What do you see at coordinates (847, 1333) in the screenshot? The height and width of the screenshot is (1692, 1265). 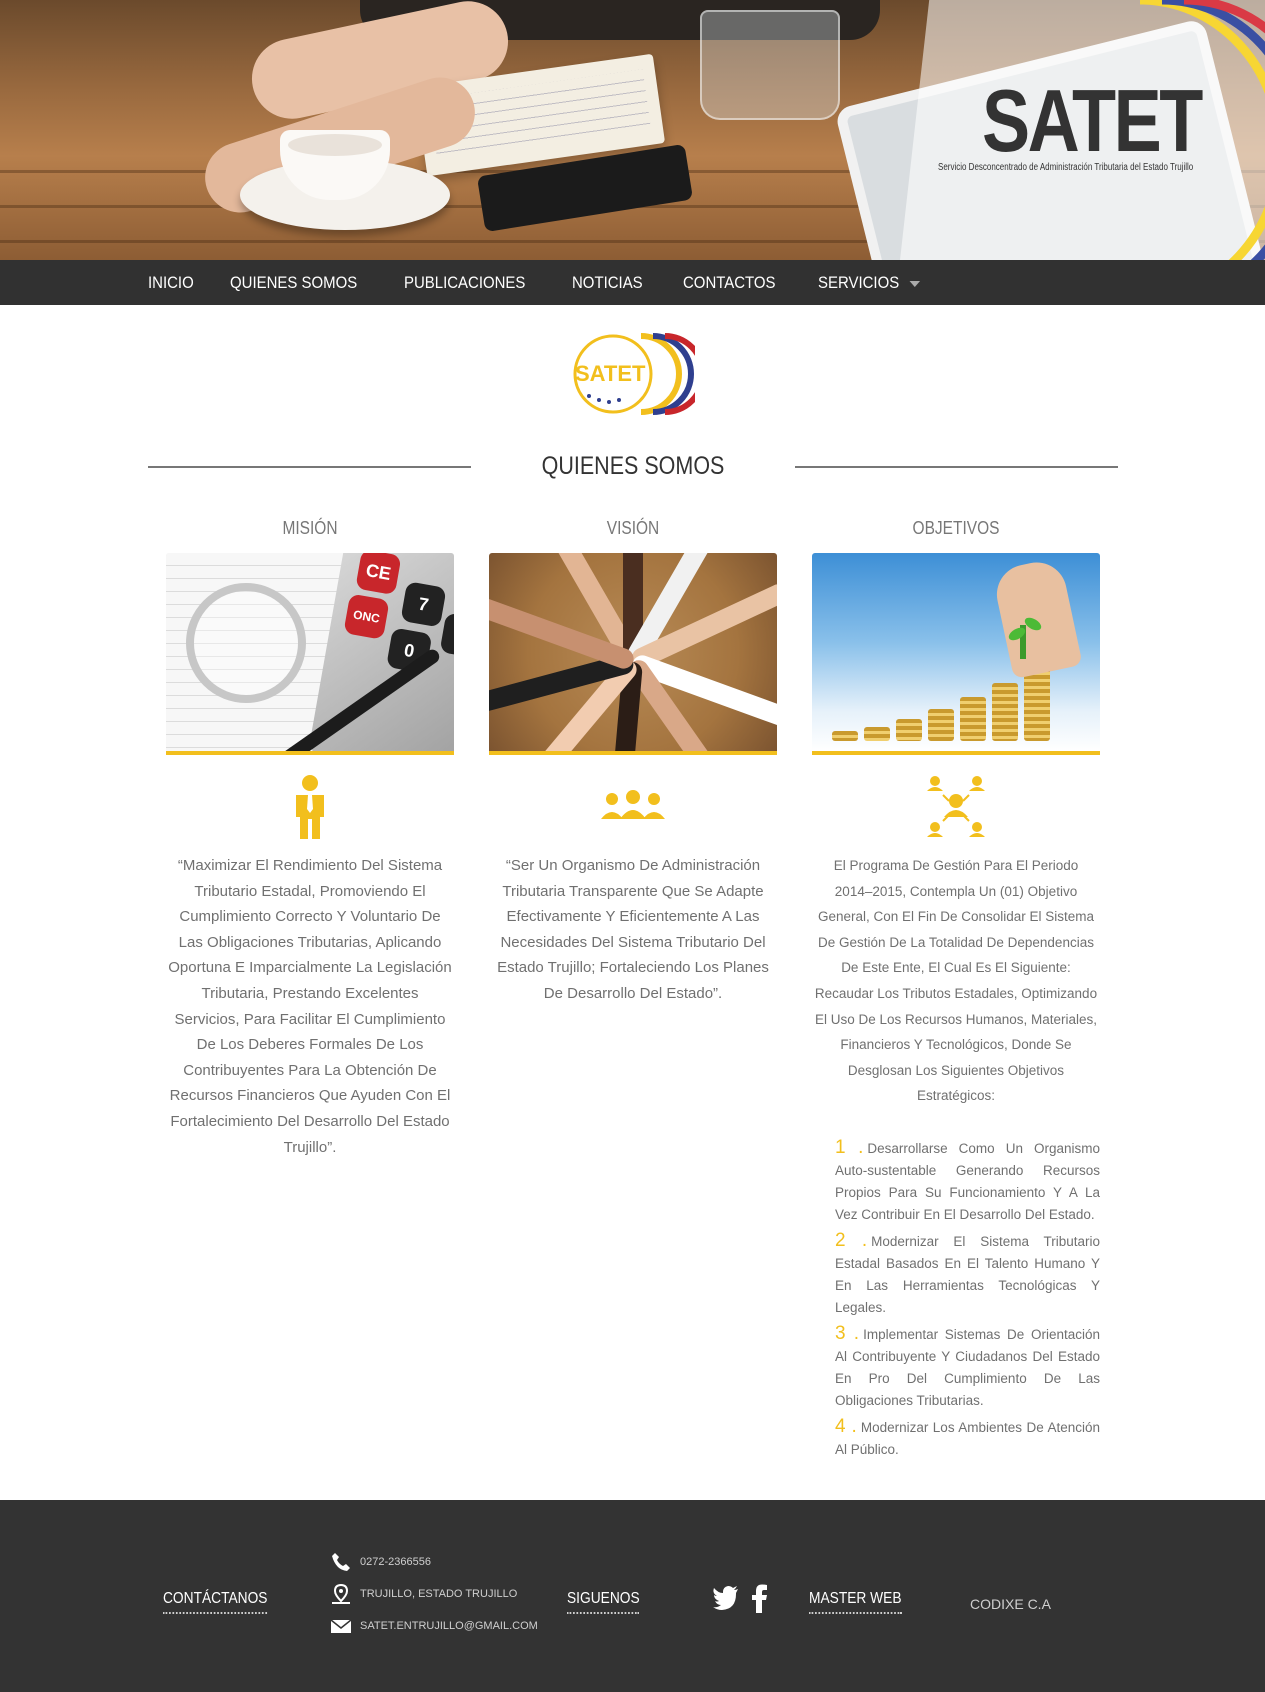 I see `objective-number: 3 .` at bounding box center [847, 1333].